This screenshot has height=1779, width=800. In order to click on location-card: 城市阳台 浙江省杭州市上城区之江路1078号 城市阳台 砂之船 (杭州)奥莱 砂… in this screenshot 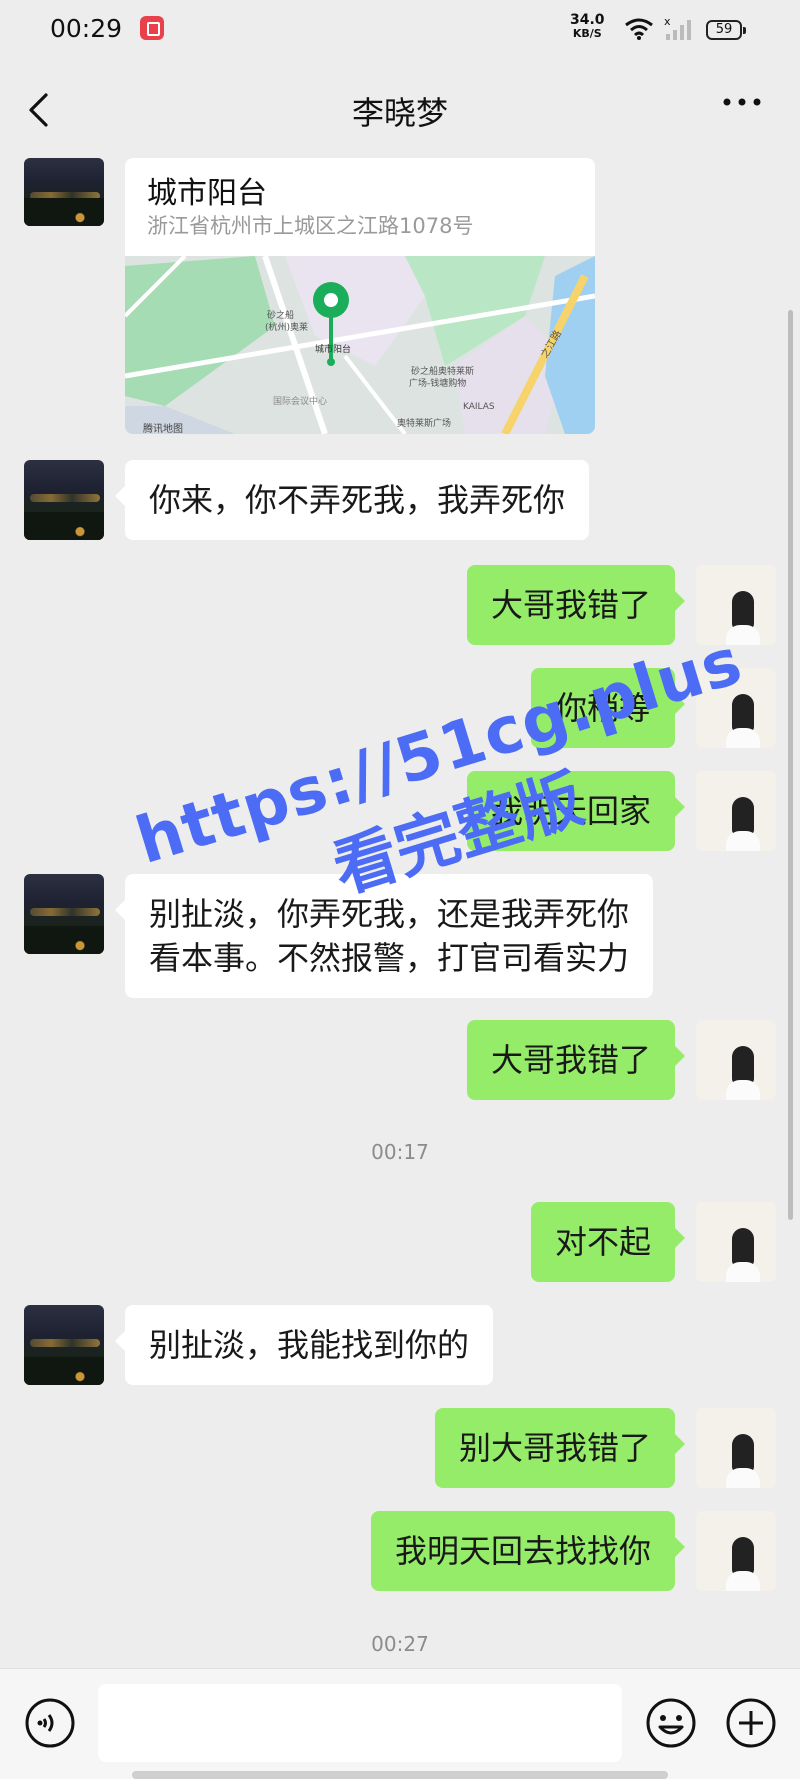, I will do `click(360, 296)`.